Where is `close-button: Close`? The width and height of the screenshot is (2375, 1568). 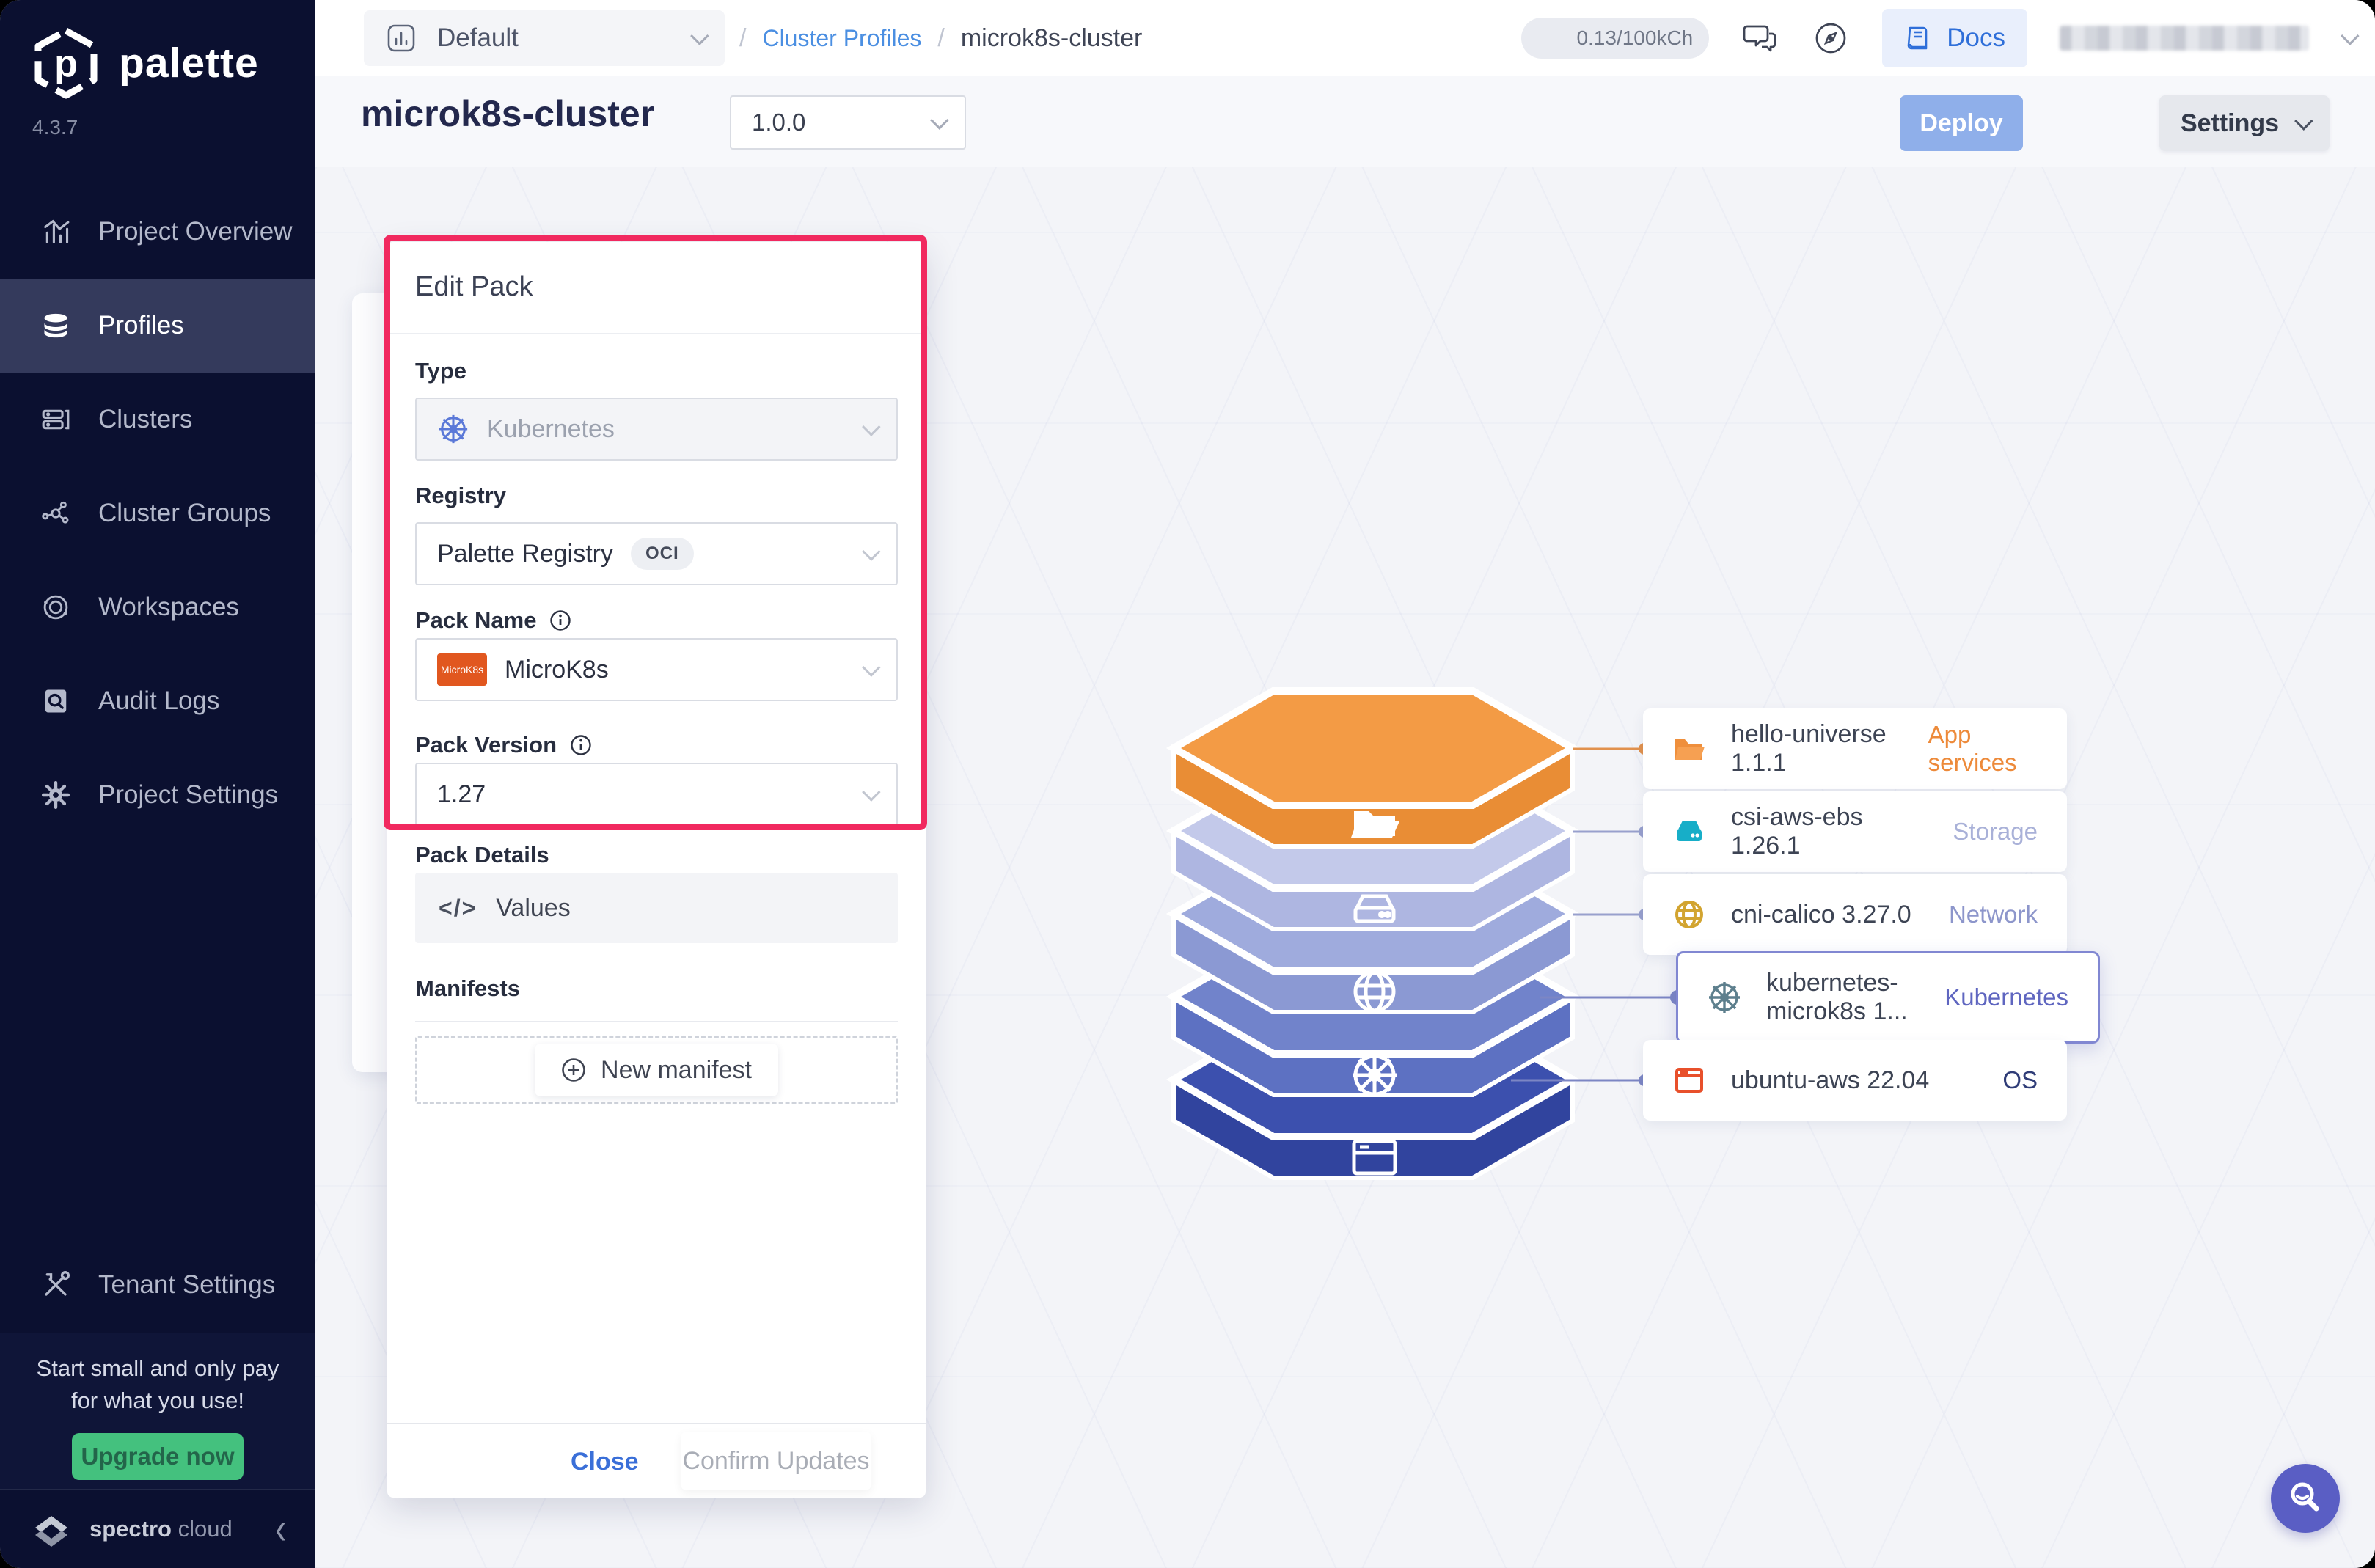 close-button: Close is located at coordinates (605, 1462).